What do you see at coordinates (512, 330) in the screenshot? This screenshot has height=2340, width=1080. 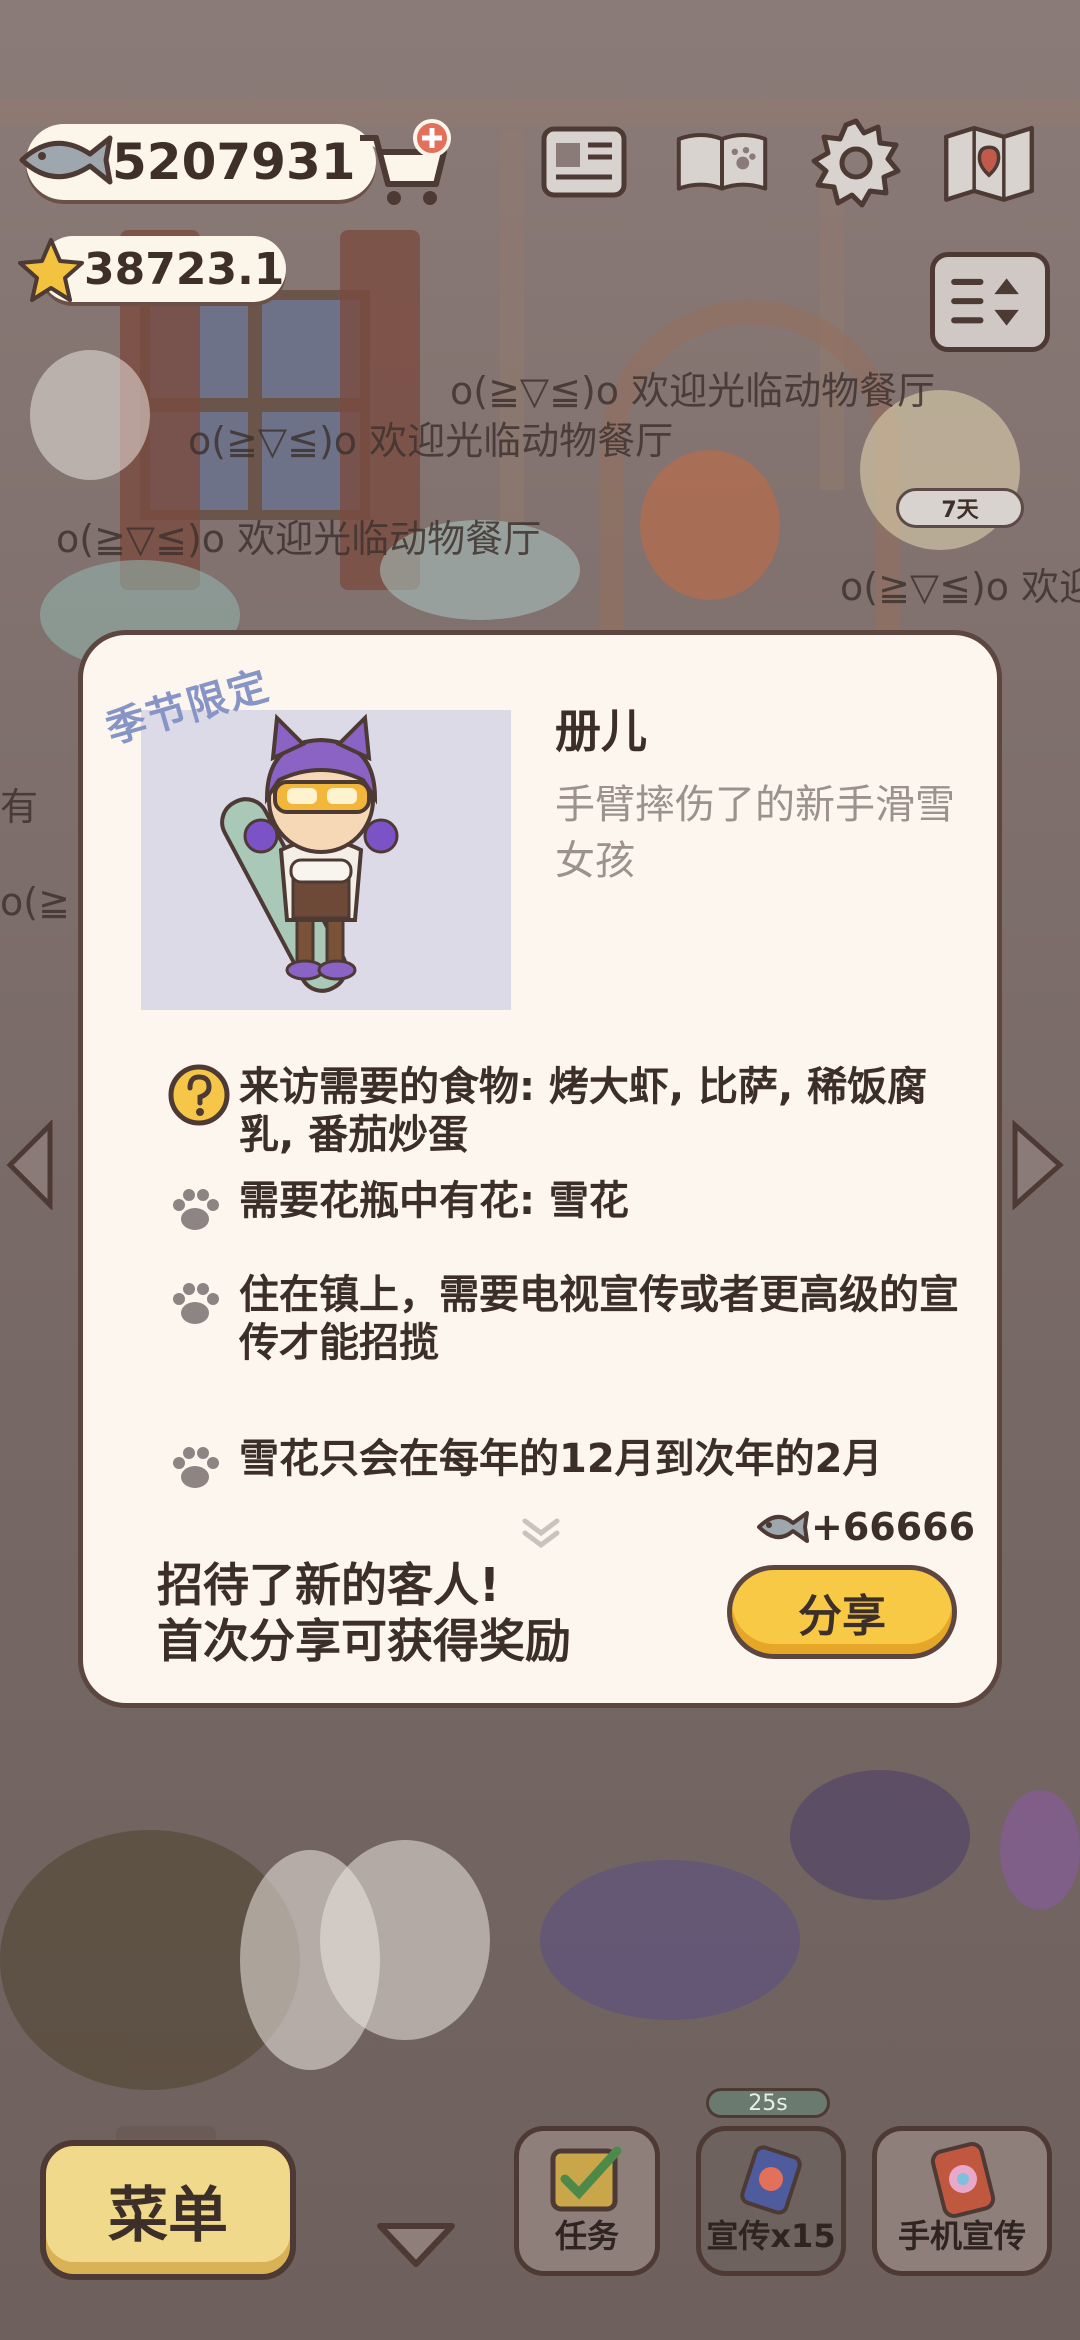 I see `wood-post` at bounding box center [512, 330].